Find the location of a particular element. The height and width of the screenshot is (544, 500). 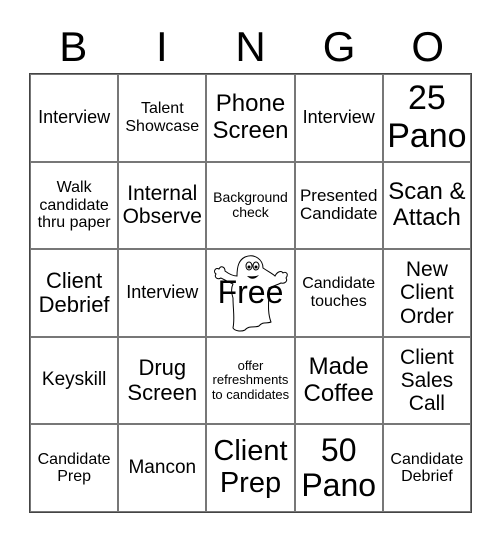

cell-text: Drug Screen is located at coordinates (162, 380).